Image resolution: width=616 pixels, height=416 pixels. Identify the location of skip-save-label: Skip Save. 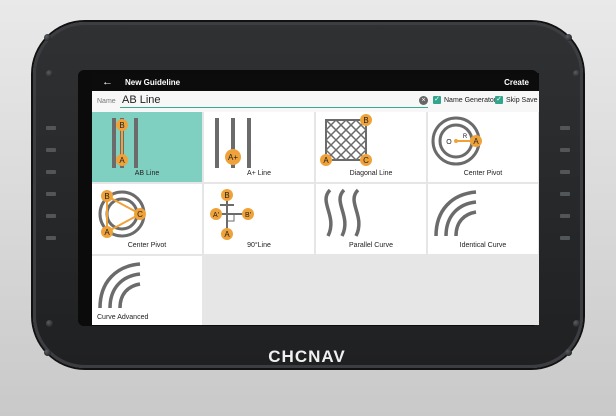
(522, 100).